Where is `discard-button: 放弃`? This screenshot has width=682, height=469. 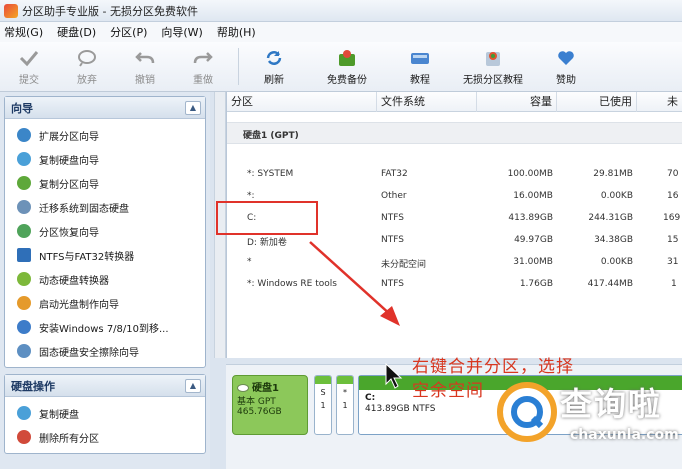
discard-button: 放弃 is located at coordinates (87, 66).